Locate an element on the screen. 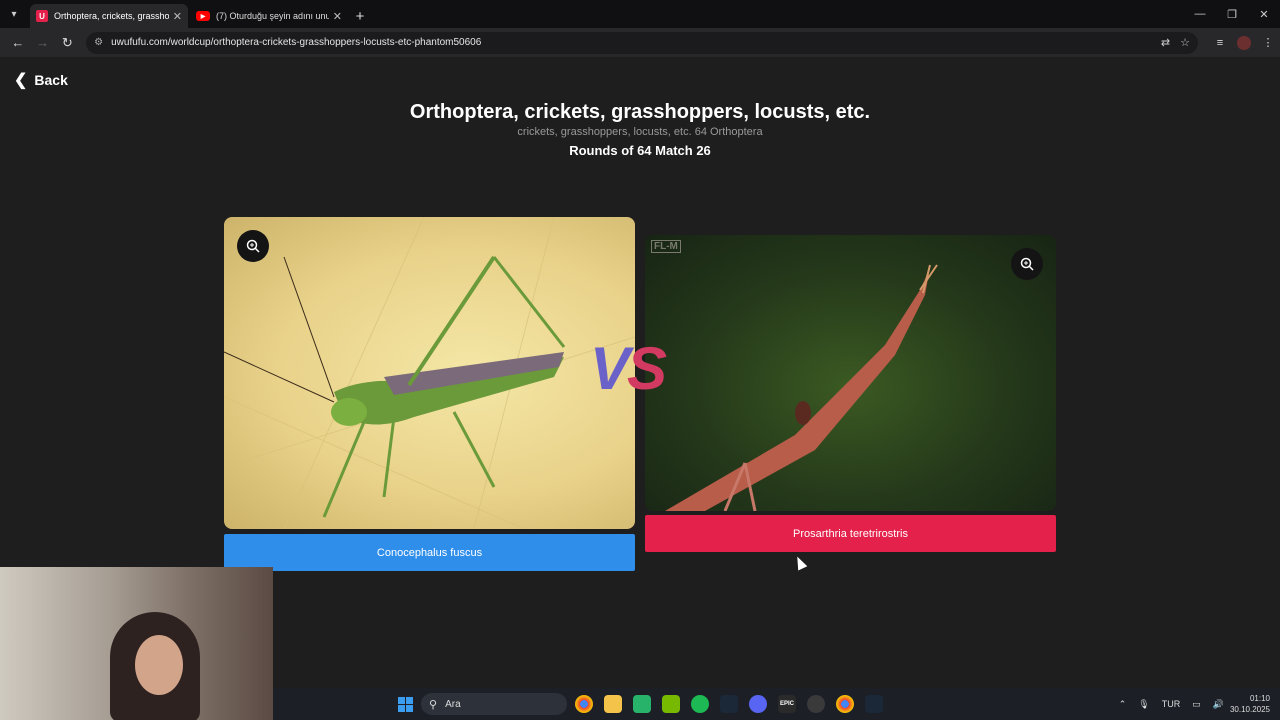  chevron-up-icon: ⌃ is located at coordinates (1123, 704).